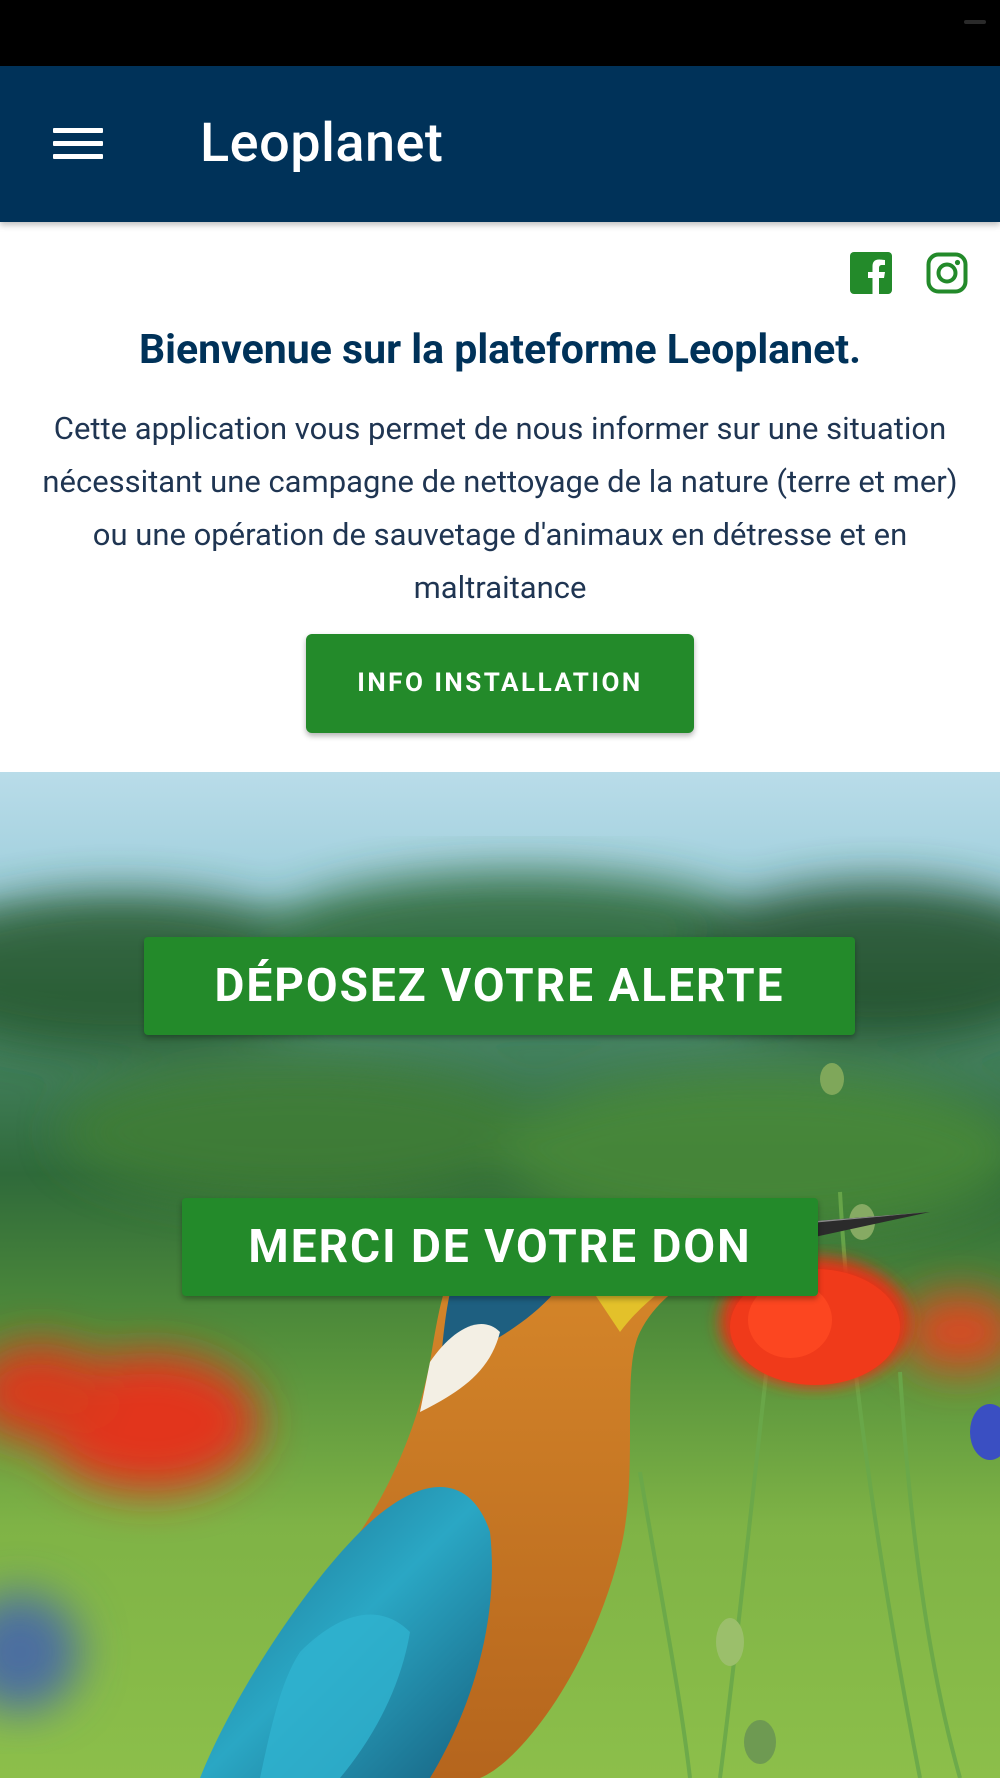  I want to click on instagram-icon, so click(947, 273).